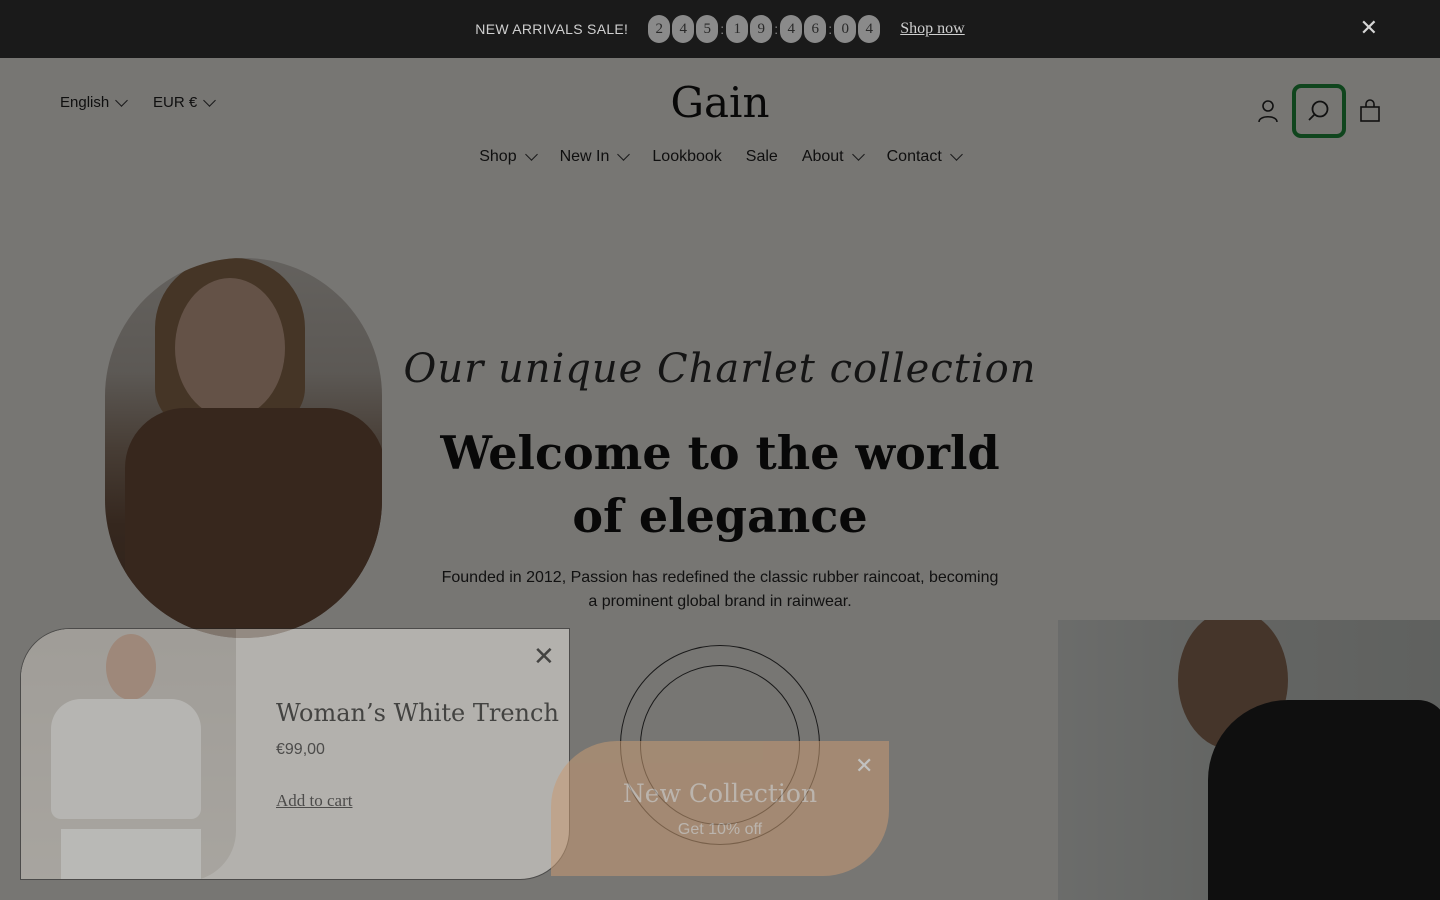 This screenshot has width=1440, height=900. Describe the element at coordinates (300, 749) in the screenshot. I see `product-price: €99,00` at that location.